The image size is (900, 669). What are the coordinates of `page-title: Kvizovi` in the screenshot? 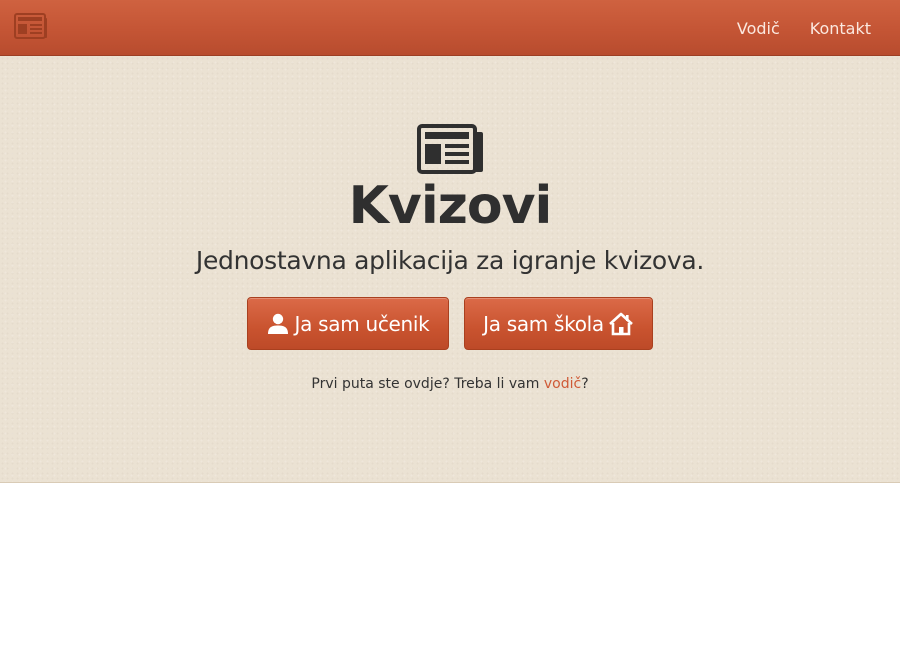 It's located at (450, 206).